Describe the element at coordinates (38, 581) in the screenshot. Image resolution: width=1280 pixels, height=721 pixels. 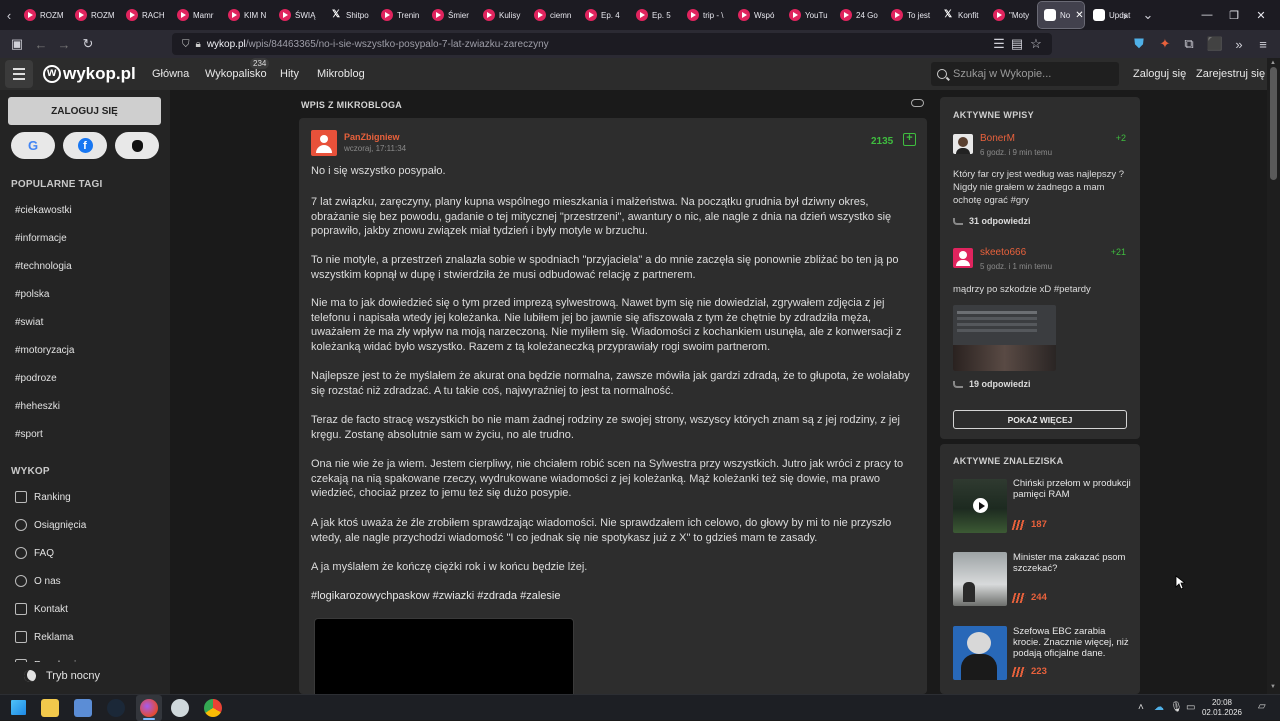
I see `sidebar-link: O nas` at that location.